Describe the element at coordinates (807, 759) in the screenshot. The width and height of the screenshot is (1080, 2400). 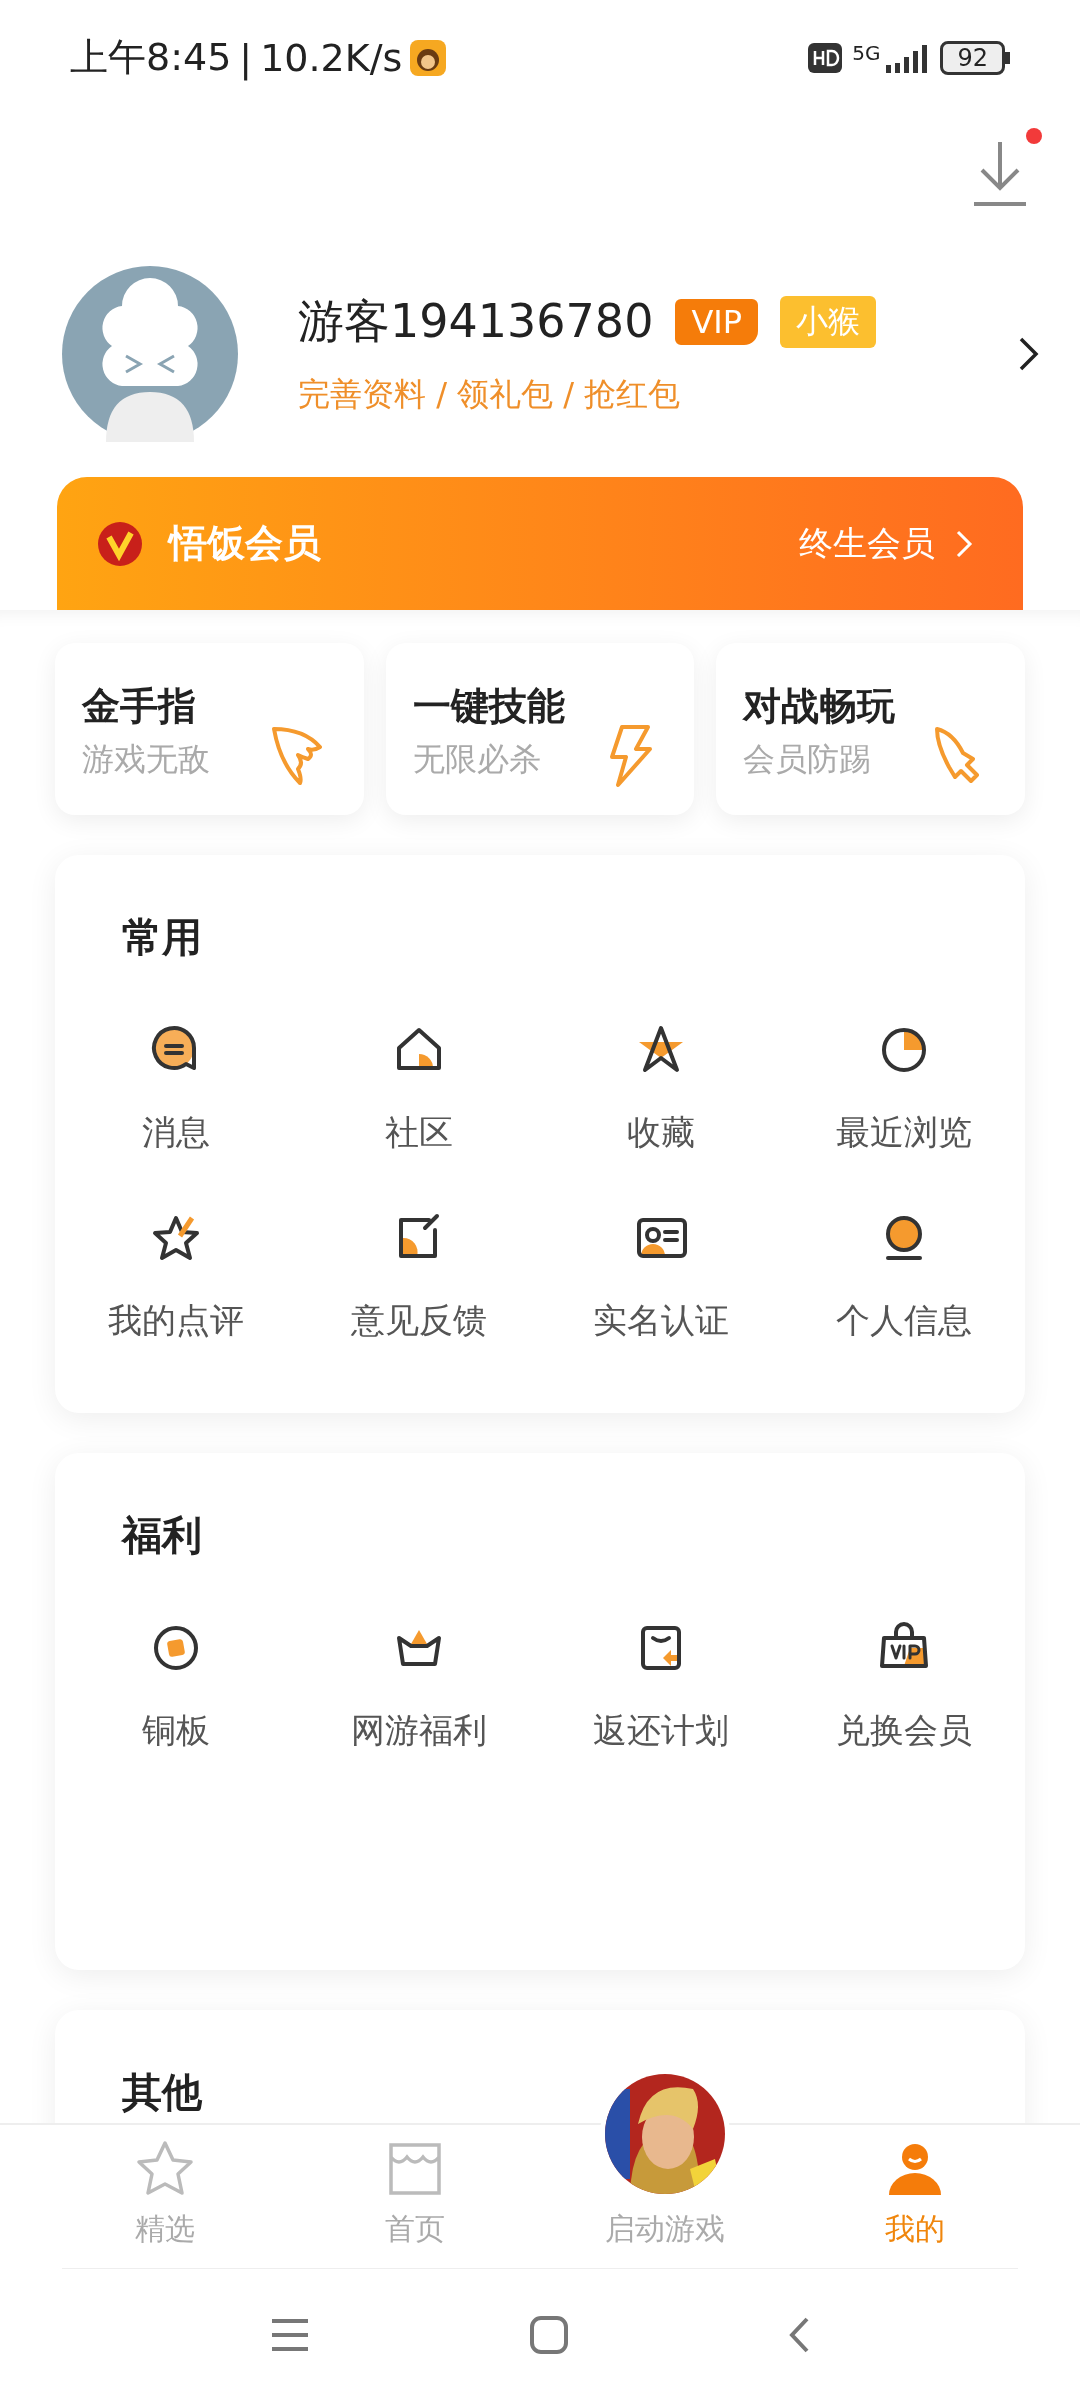
I see `feature-subtitle: 会员防踢` at that location.